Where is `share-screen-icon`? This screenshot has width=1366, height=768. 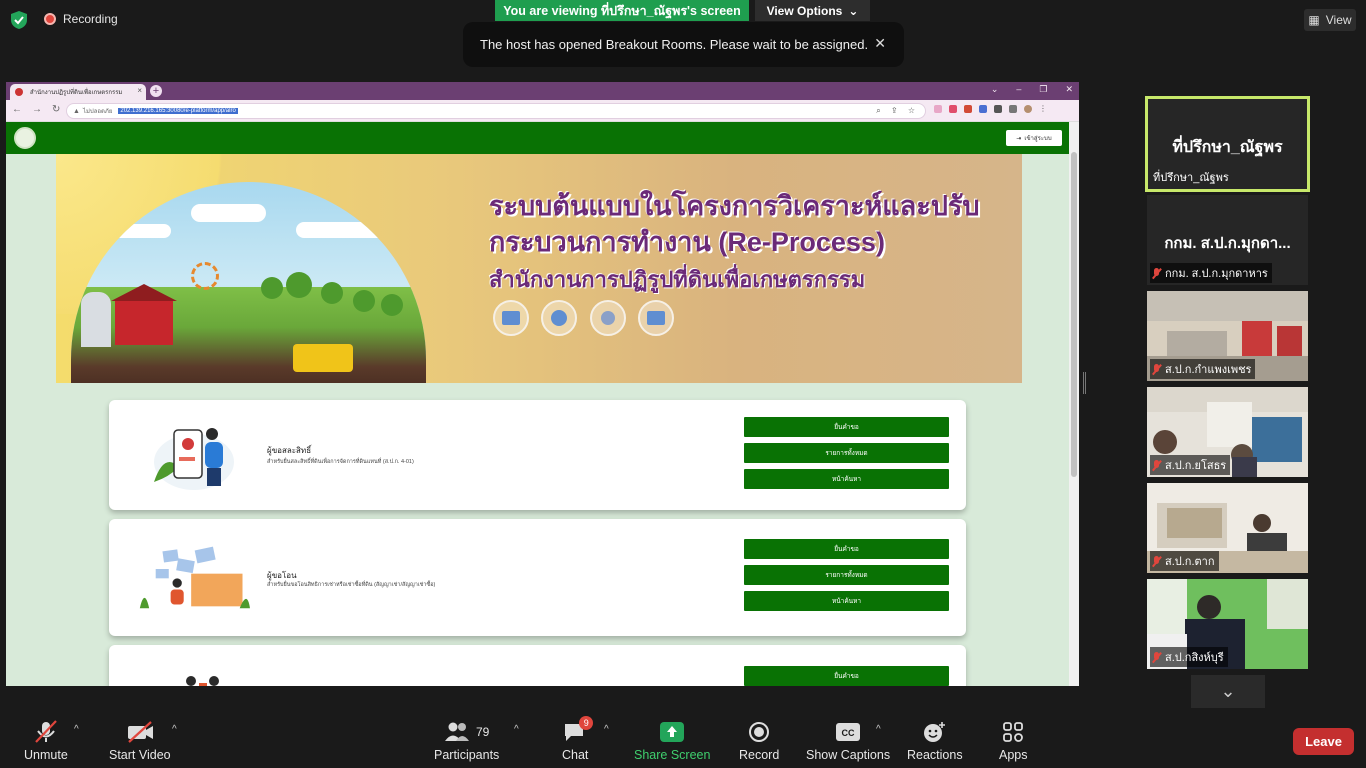
share-screen-icon is located at coordinates (672, 732).